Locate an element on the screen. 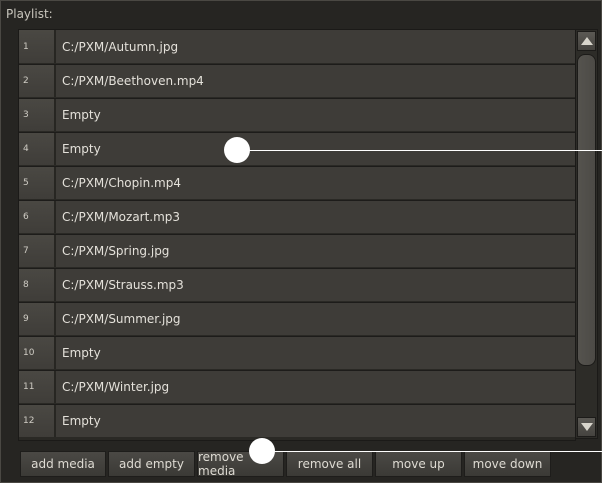  scroll-up-button is located at coordinates (586, 41).